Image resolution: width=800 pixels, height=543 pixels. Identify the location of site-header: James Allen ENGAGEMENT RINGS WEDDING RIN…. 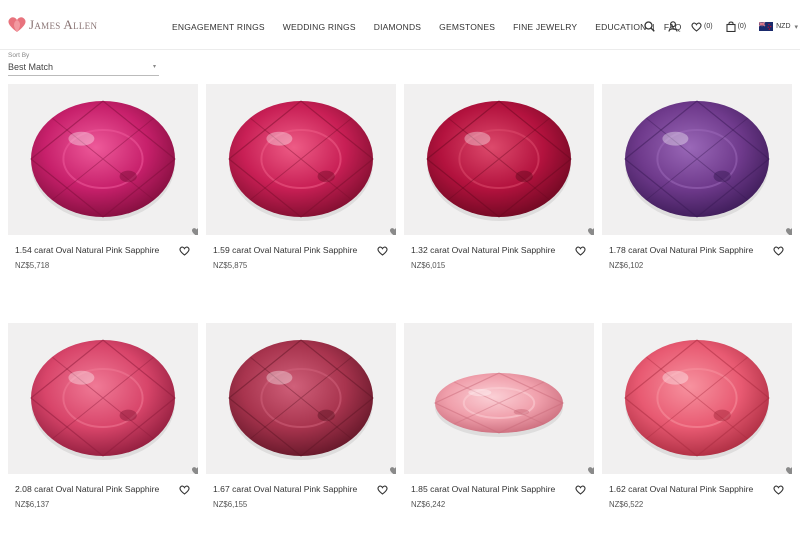
(400, 25).